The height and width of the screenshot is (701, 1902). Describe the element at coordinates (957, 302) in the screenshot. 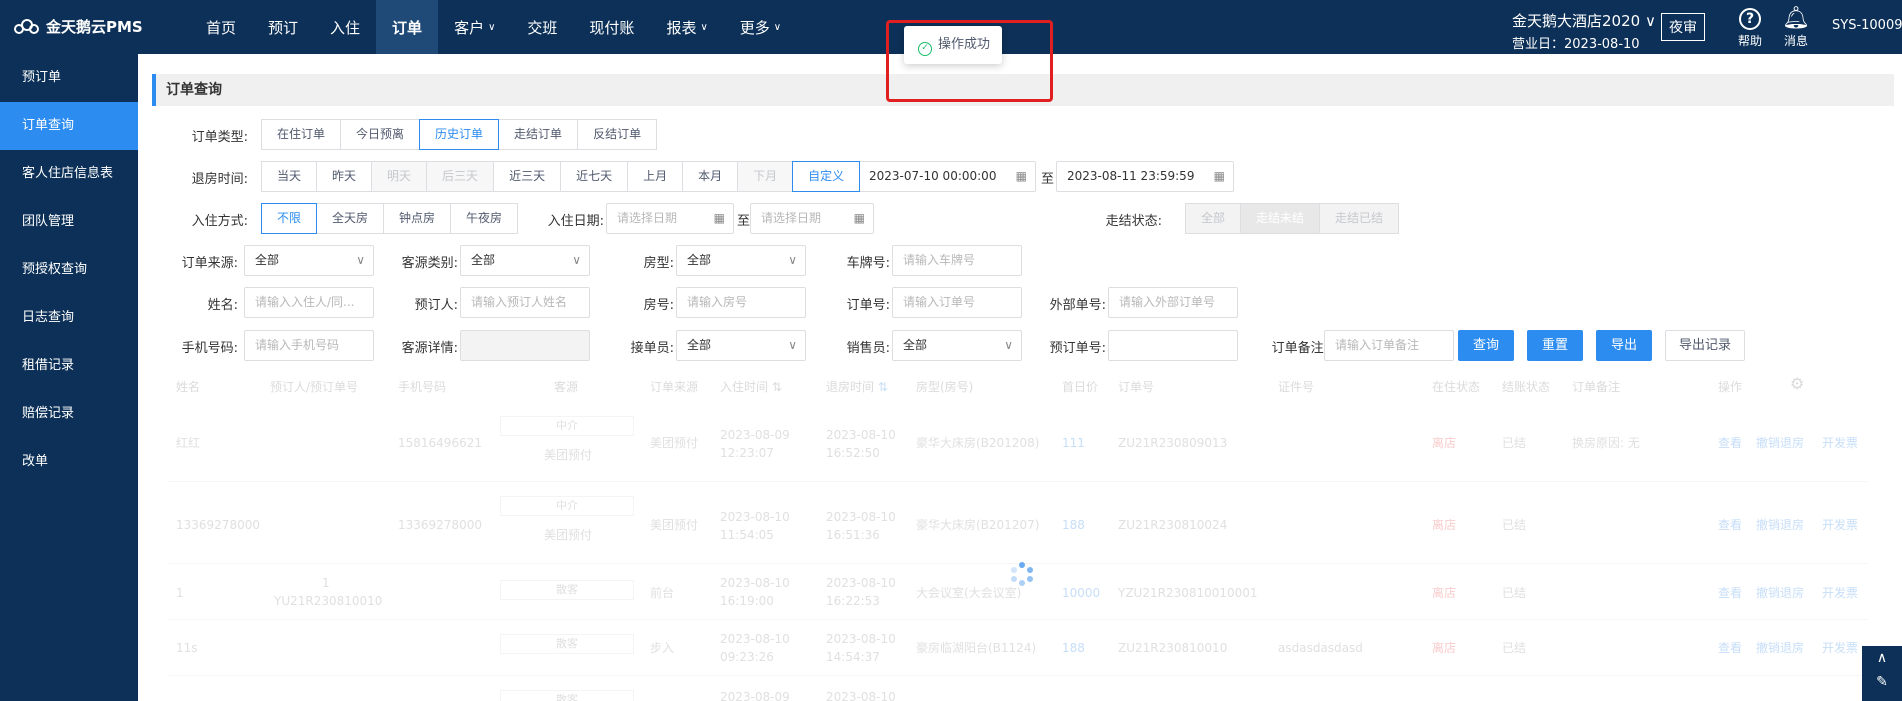

I see `order-no-input: 请输入订单号` at that location.